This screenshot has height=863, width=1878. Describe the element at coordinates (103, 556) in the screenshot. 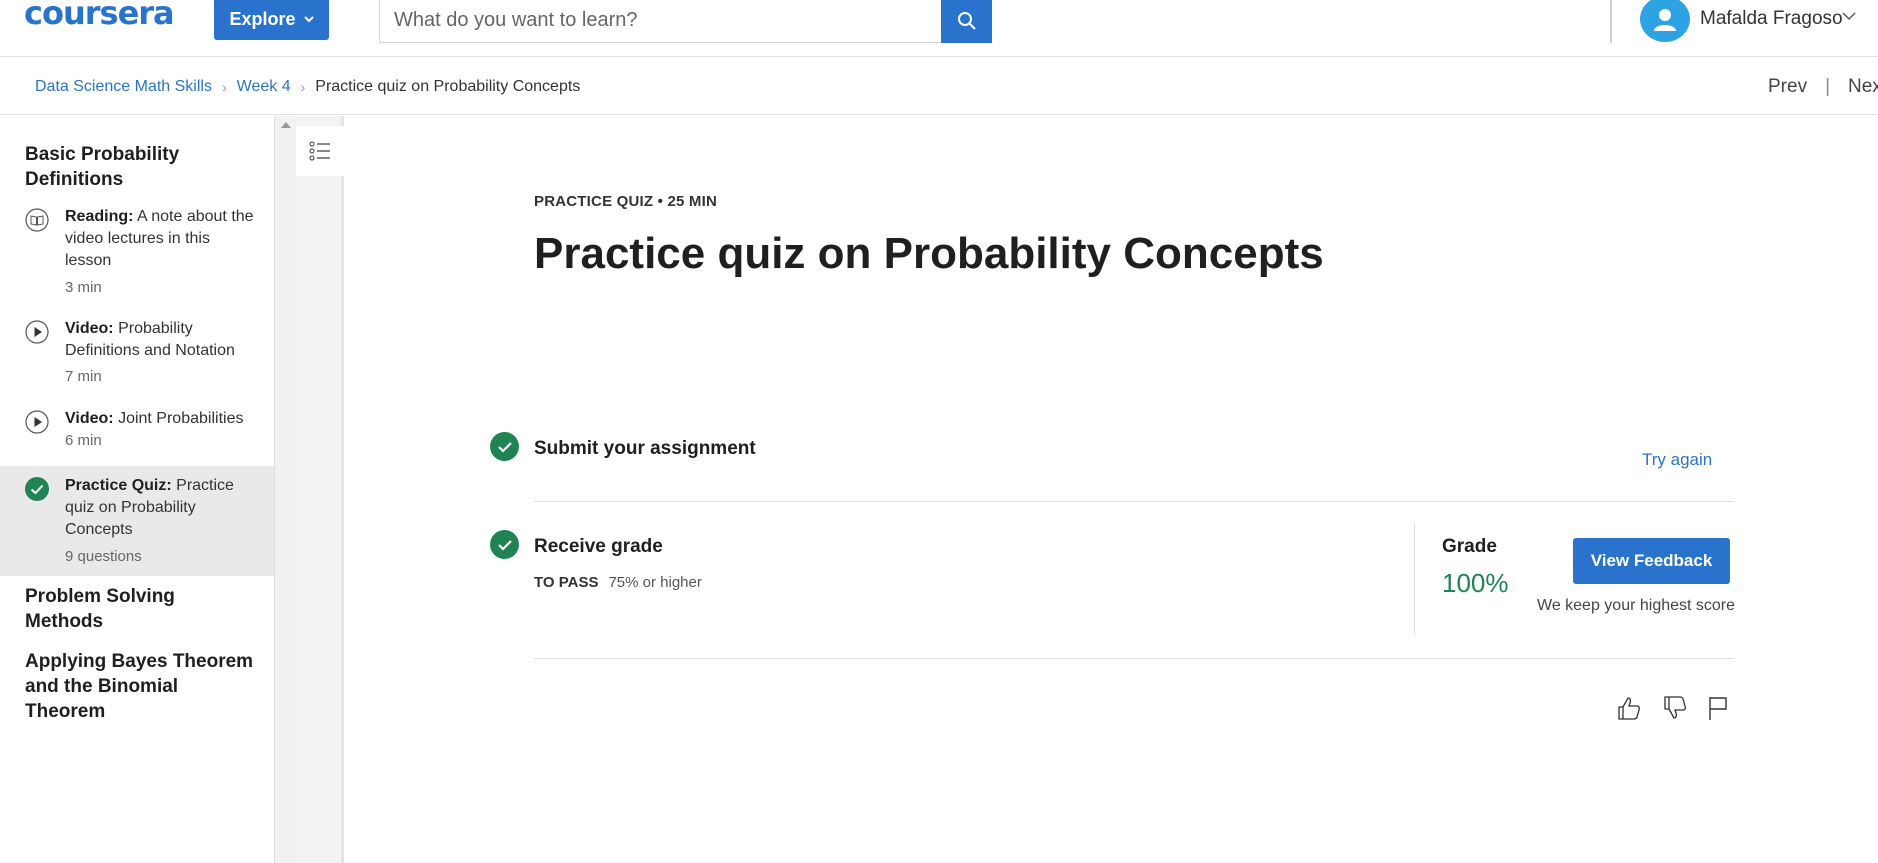

I see `sidebar-item-meta: 9 questions` at that location.